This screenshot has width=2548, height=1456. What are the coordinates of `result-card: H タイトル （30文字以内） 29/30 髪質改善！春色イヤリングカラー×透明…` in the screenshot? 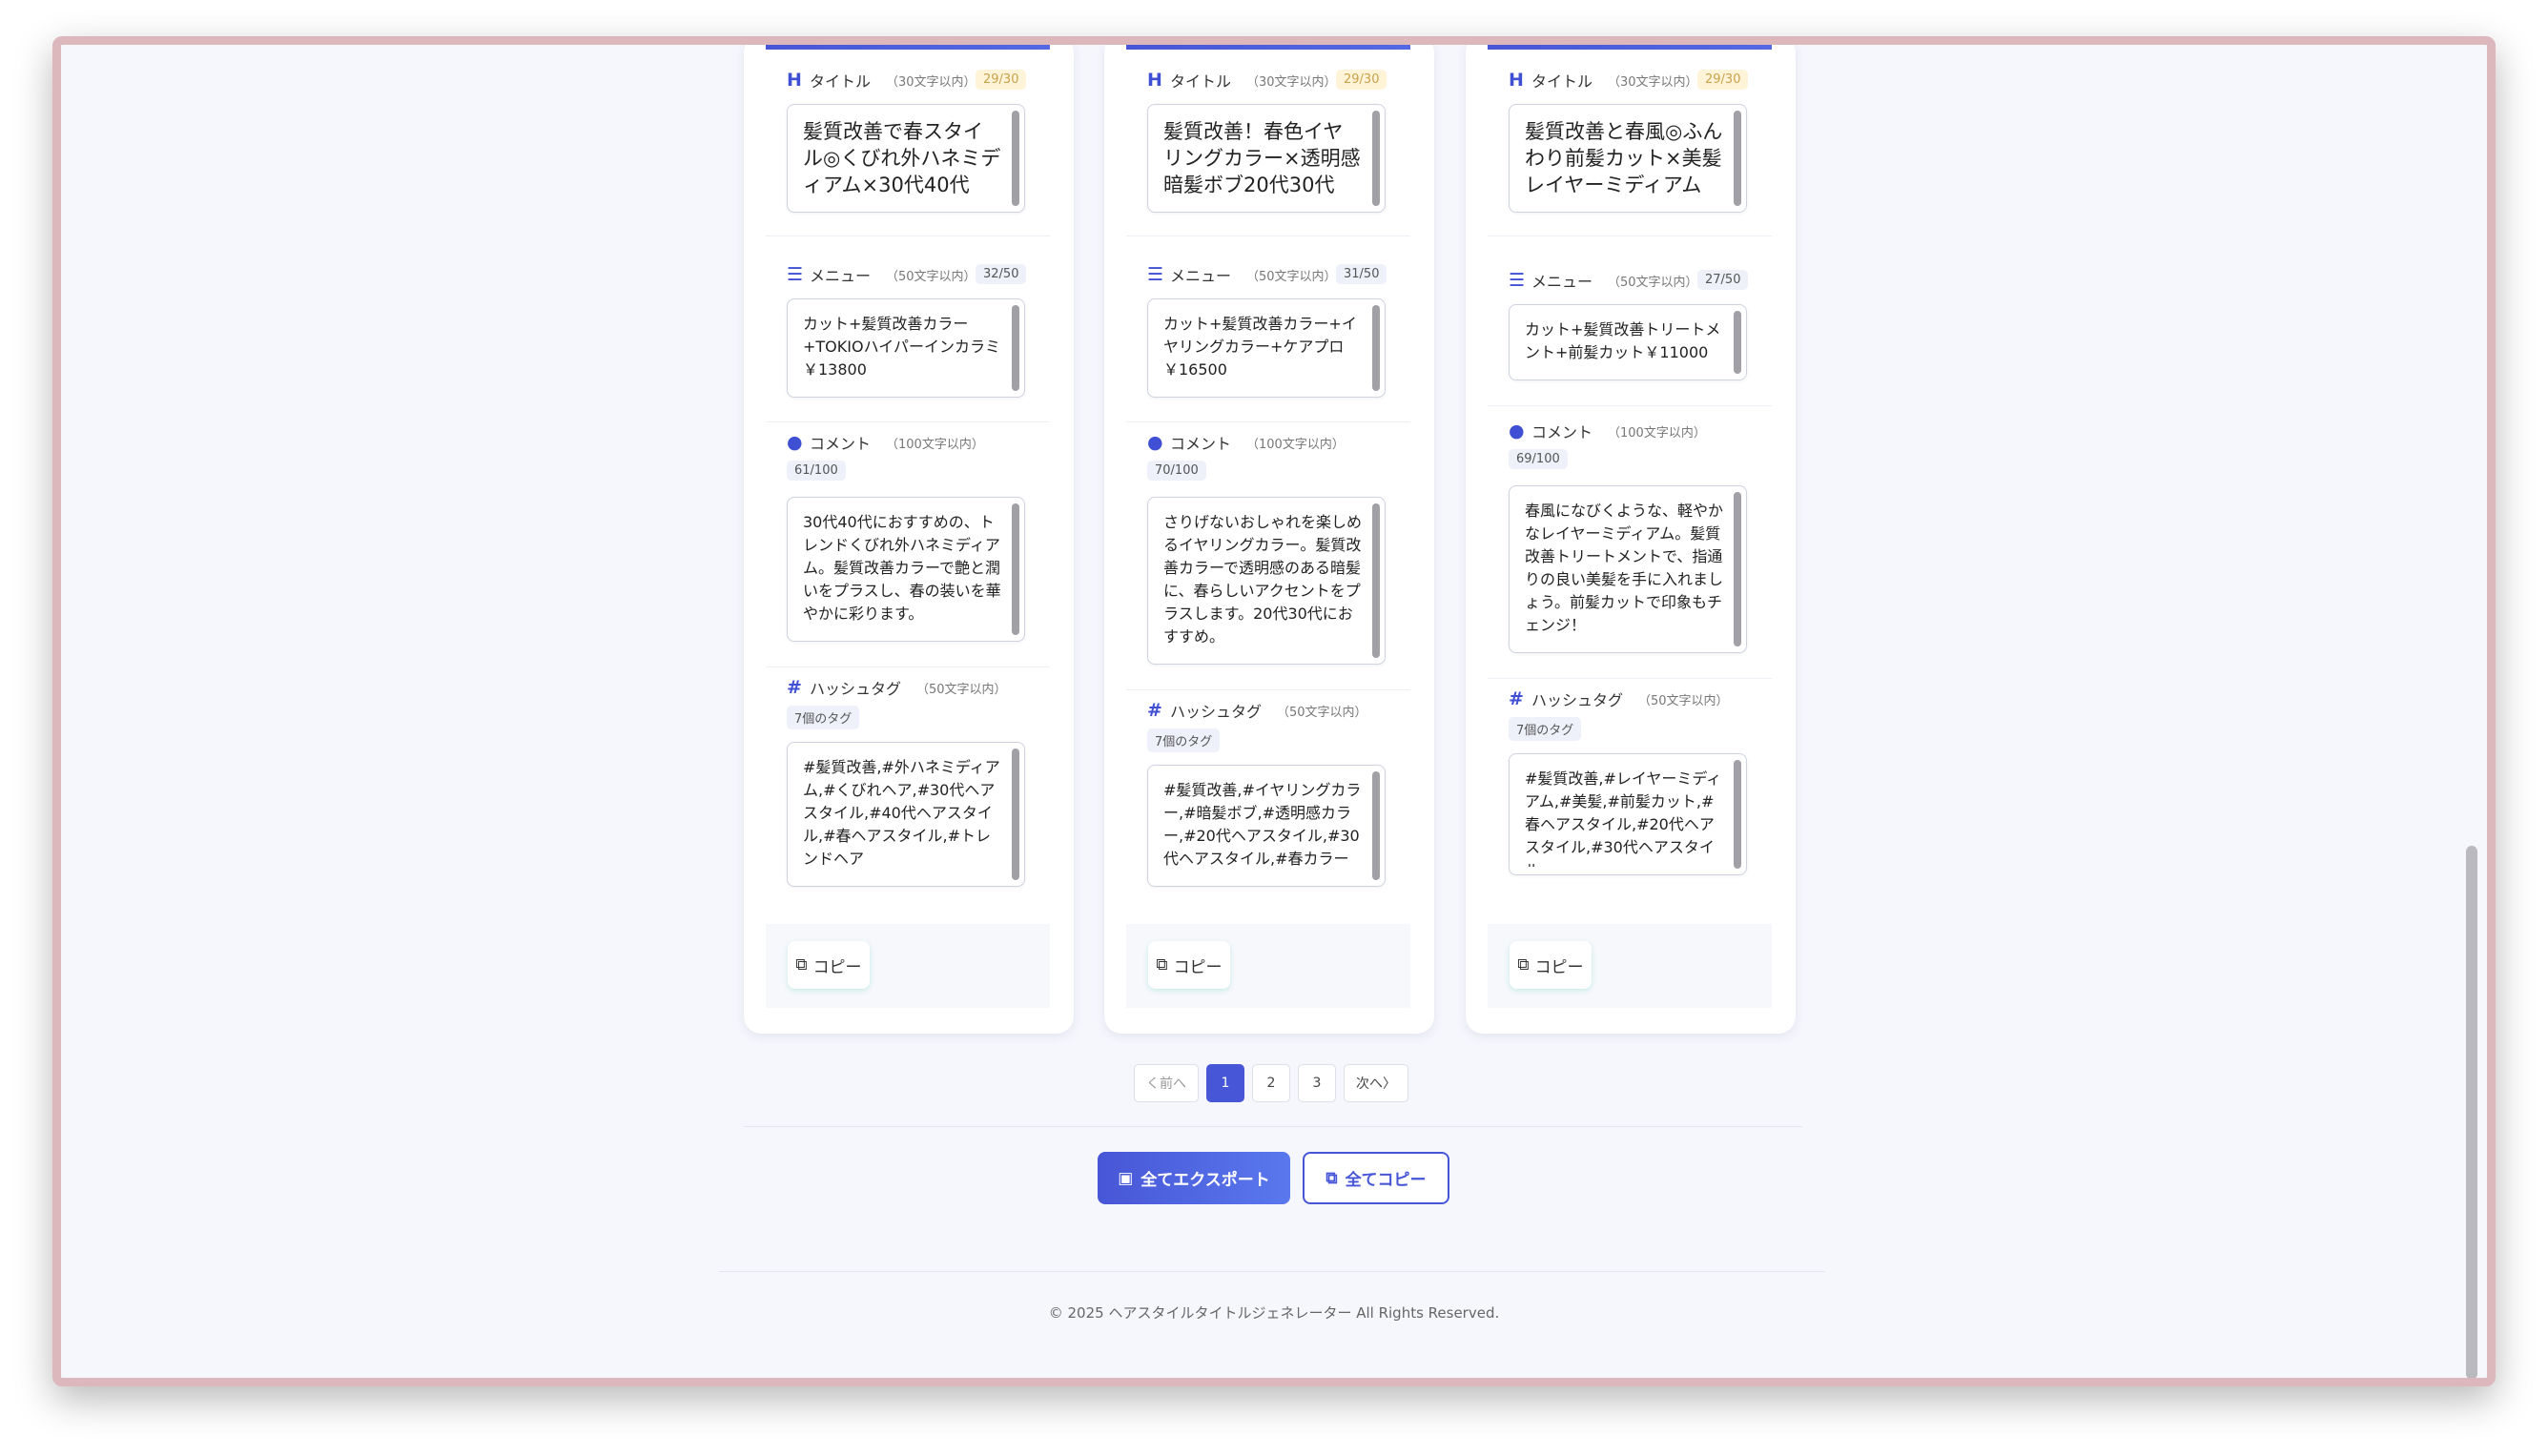 It's located at (1269, 540).